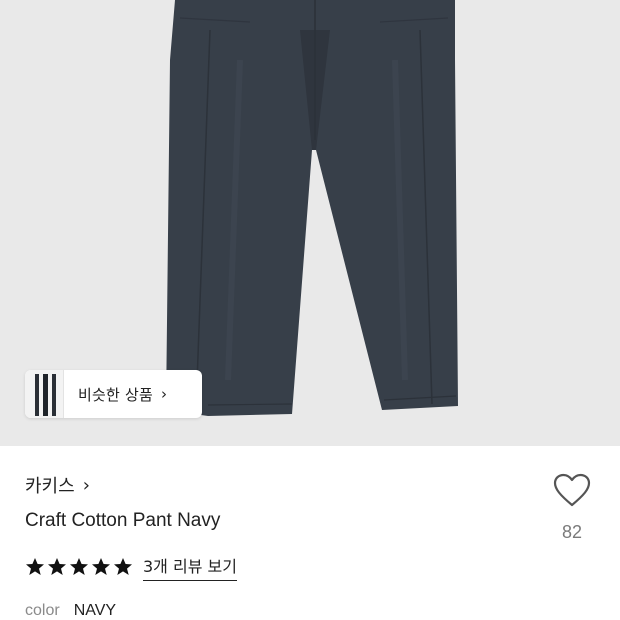 Image resolution: width=620 pixels, height=620 pixels. What do you see at coordinates (42, 610) in the screenshot?
I see `color-label: color` at bounding box center [42, 610].